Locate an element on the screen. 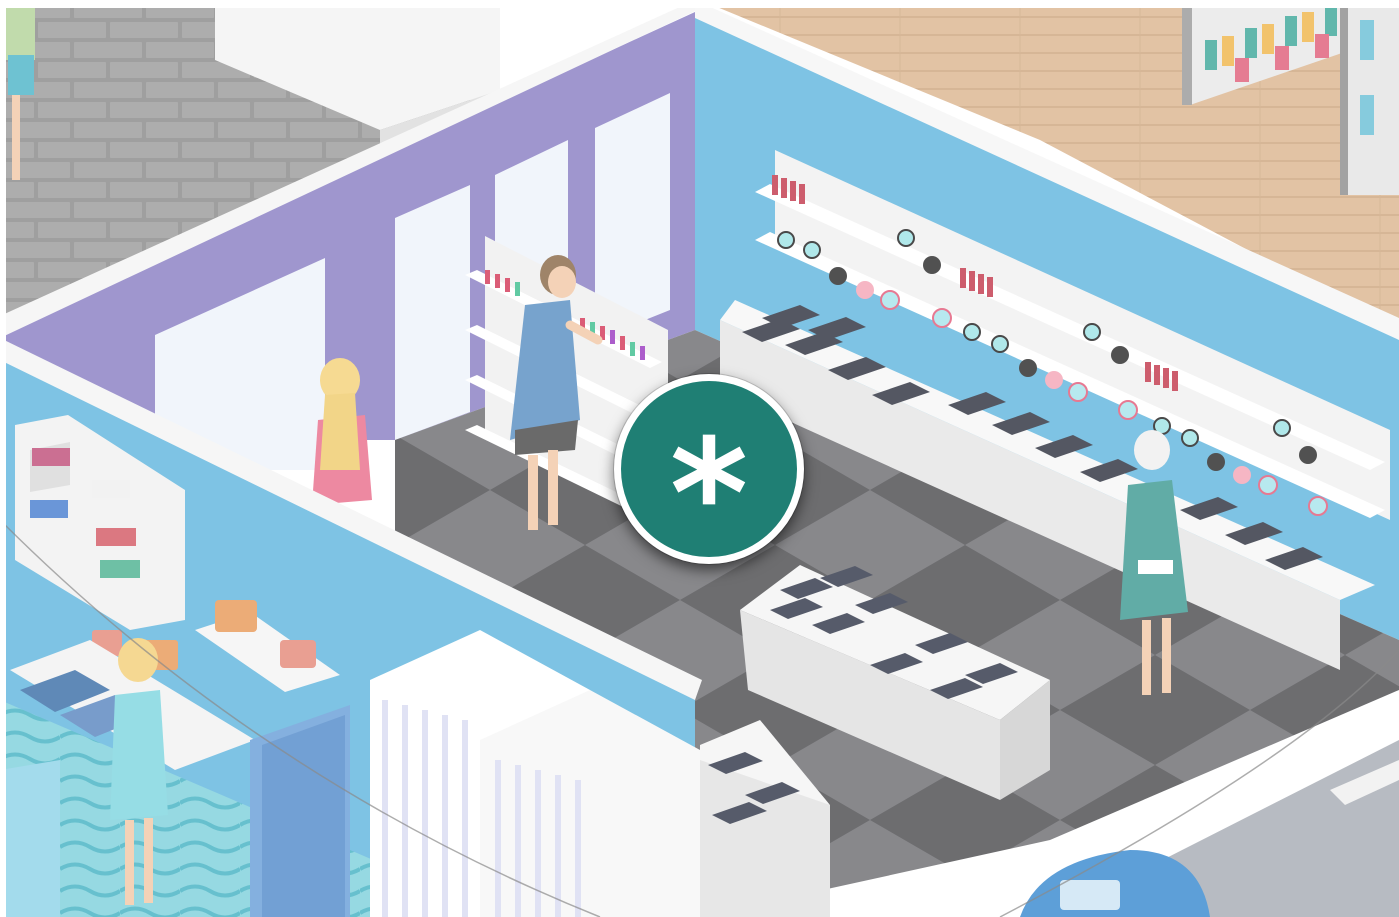  asterisk-hotspot-button: * is located at coordinates (709, 472).